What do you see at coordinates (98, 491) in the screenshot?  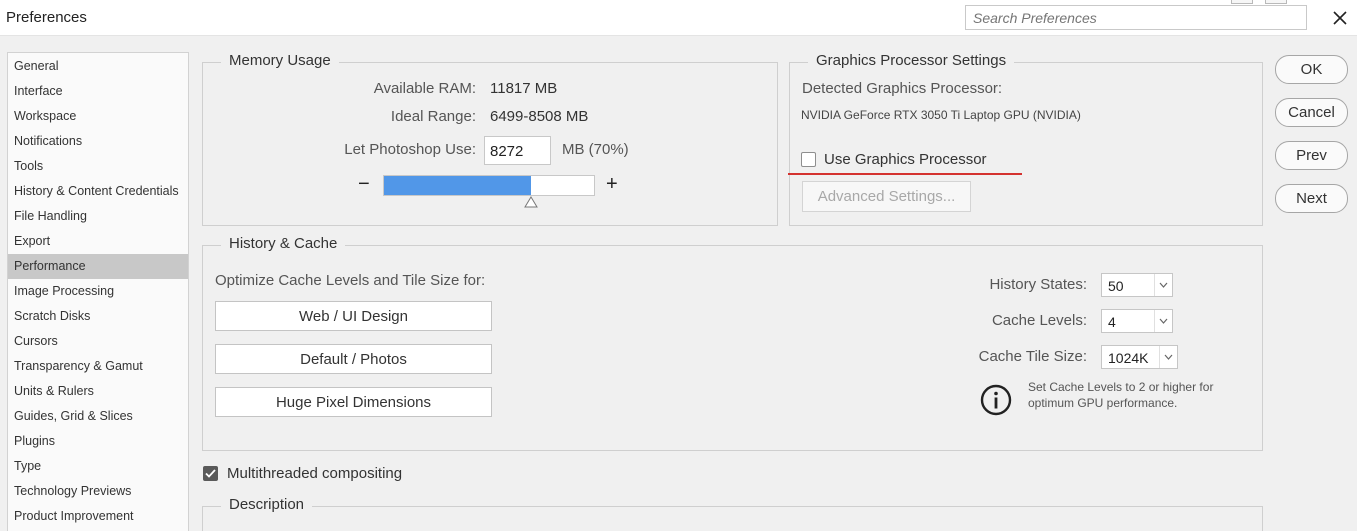 I see `sidebar-item-technology-previews: Technology Previews` at bounding box center [98, 491].